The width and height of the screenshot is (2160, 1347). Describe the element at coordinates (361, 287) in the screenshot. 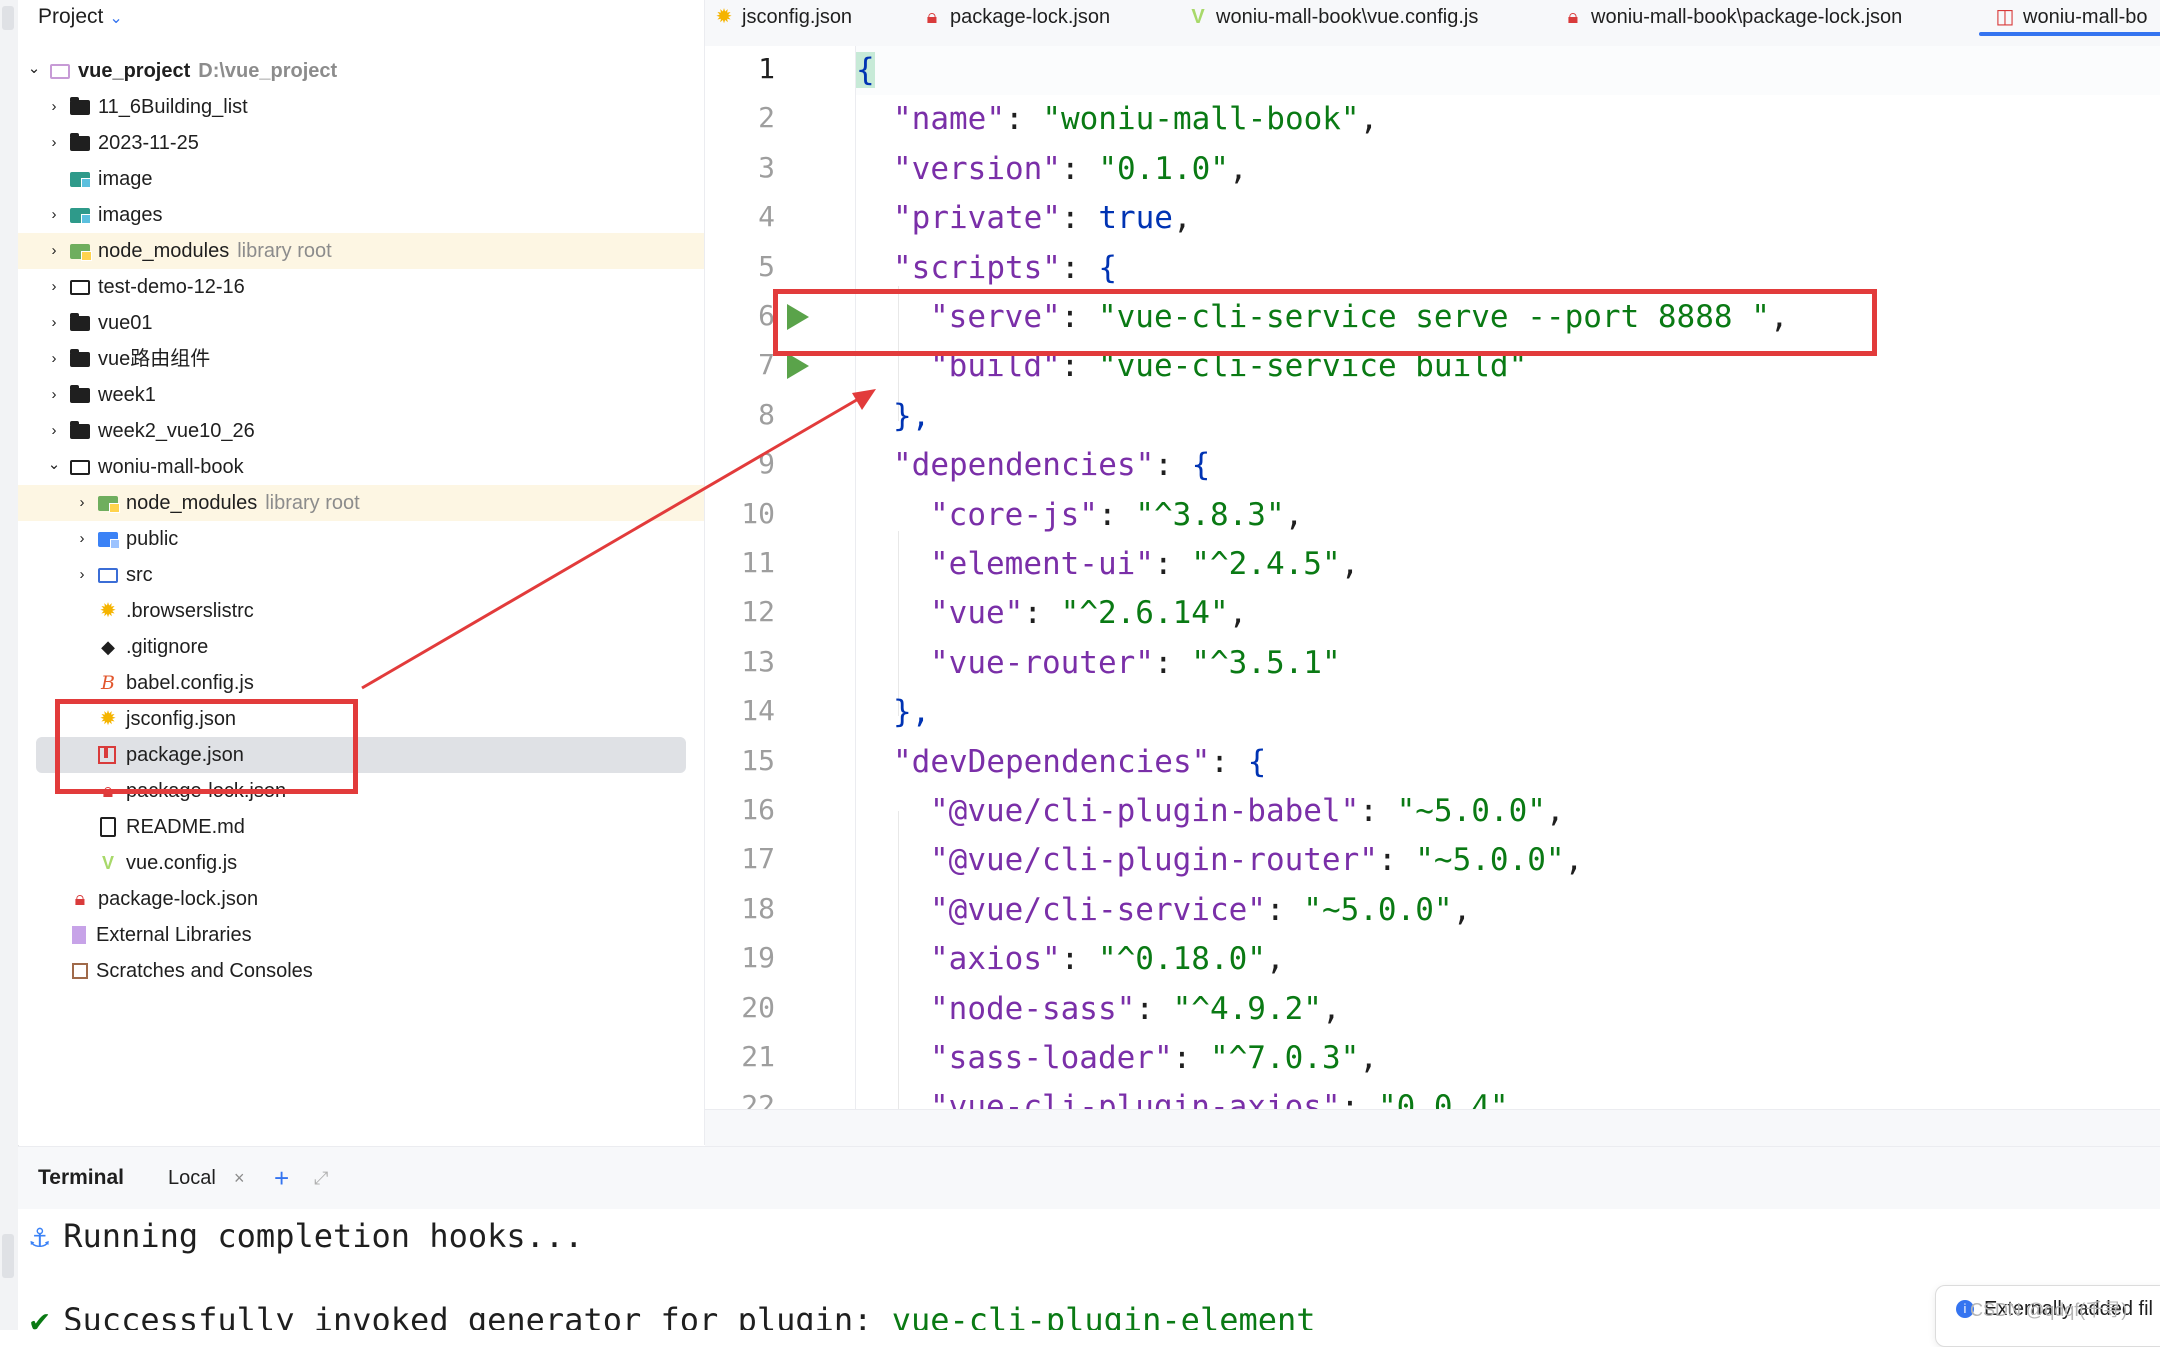

I see `tree-node: › test-demo-12-16` at that location.